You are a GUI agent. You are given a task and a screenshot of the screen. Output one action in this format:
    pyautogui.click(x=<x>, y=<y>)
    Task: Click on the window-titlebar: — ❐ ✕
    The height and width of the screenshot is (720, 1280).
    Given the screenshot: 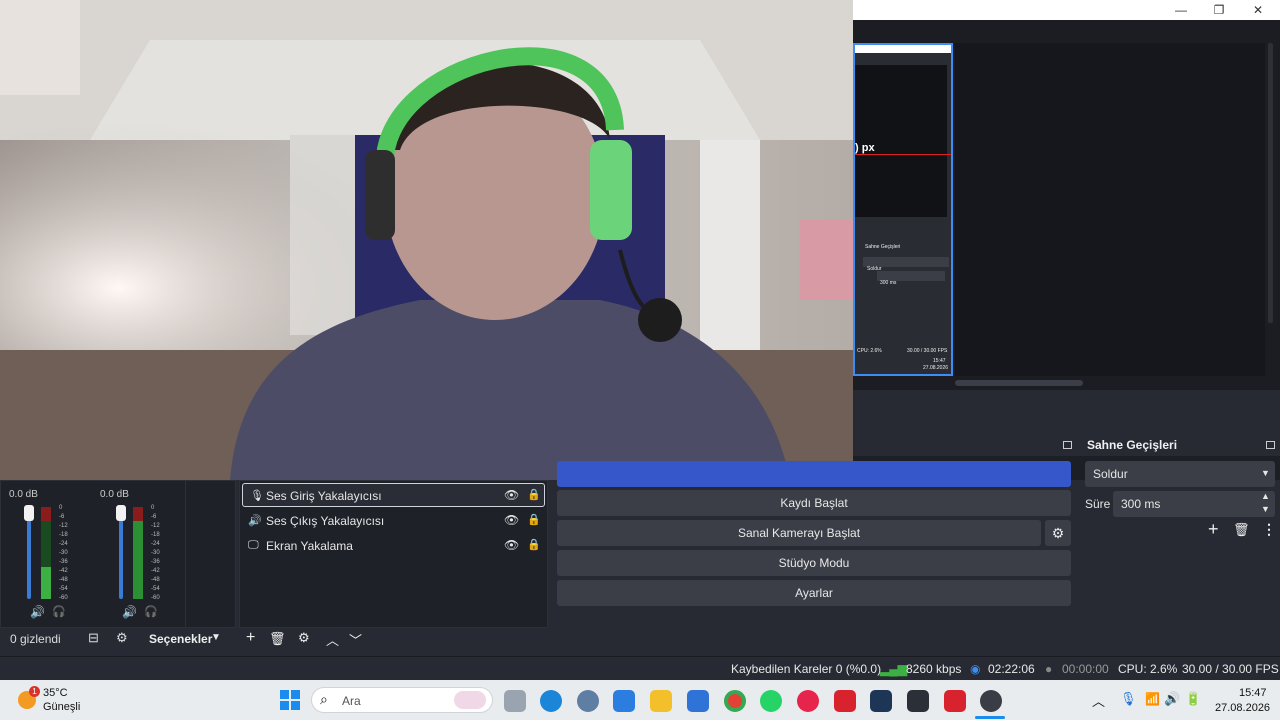 What is the action you would take?
    pyautogui.click(x=1066, y=10)
    